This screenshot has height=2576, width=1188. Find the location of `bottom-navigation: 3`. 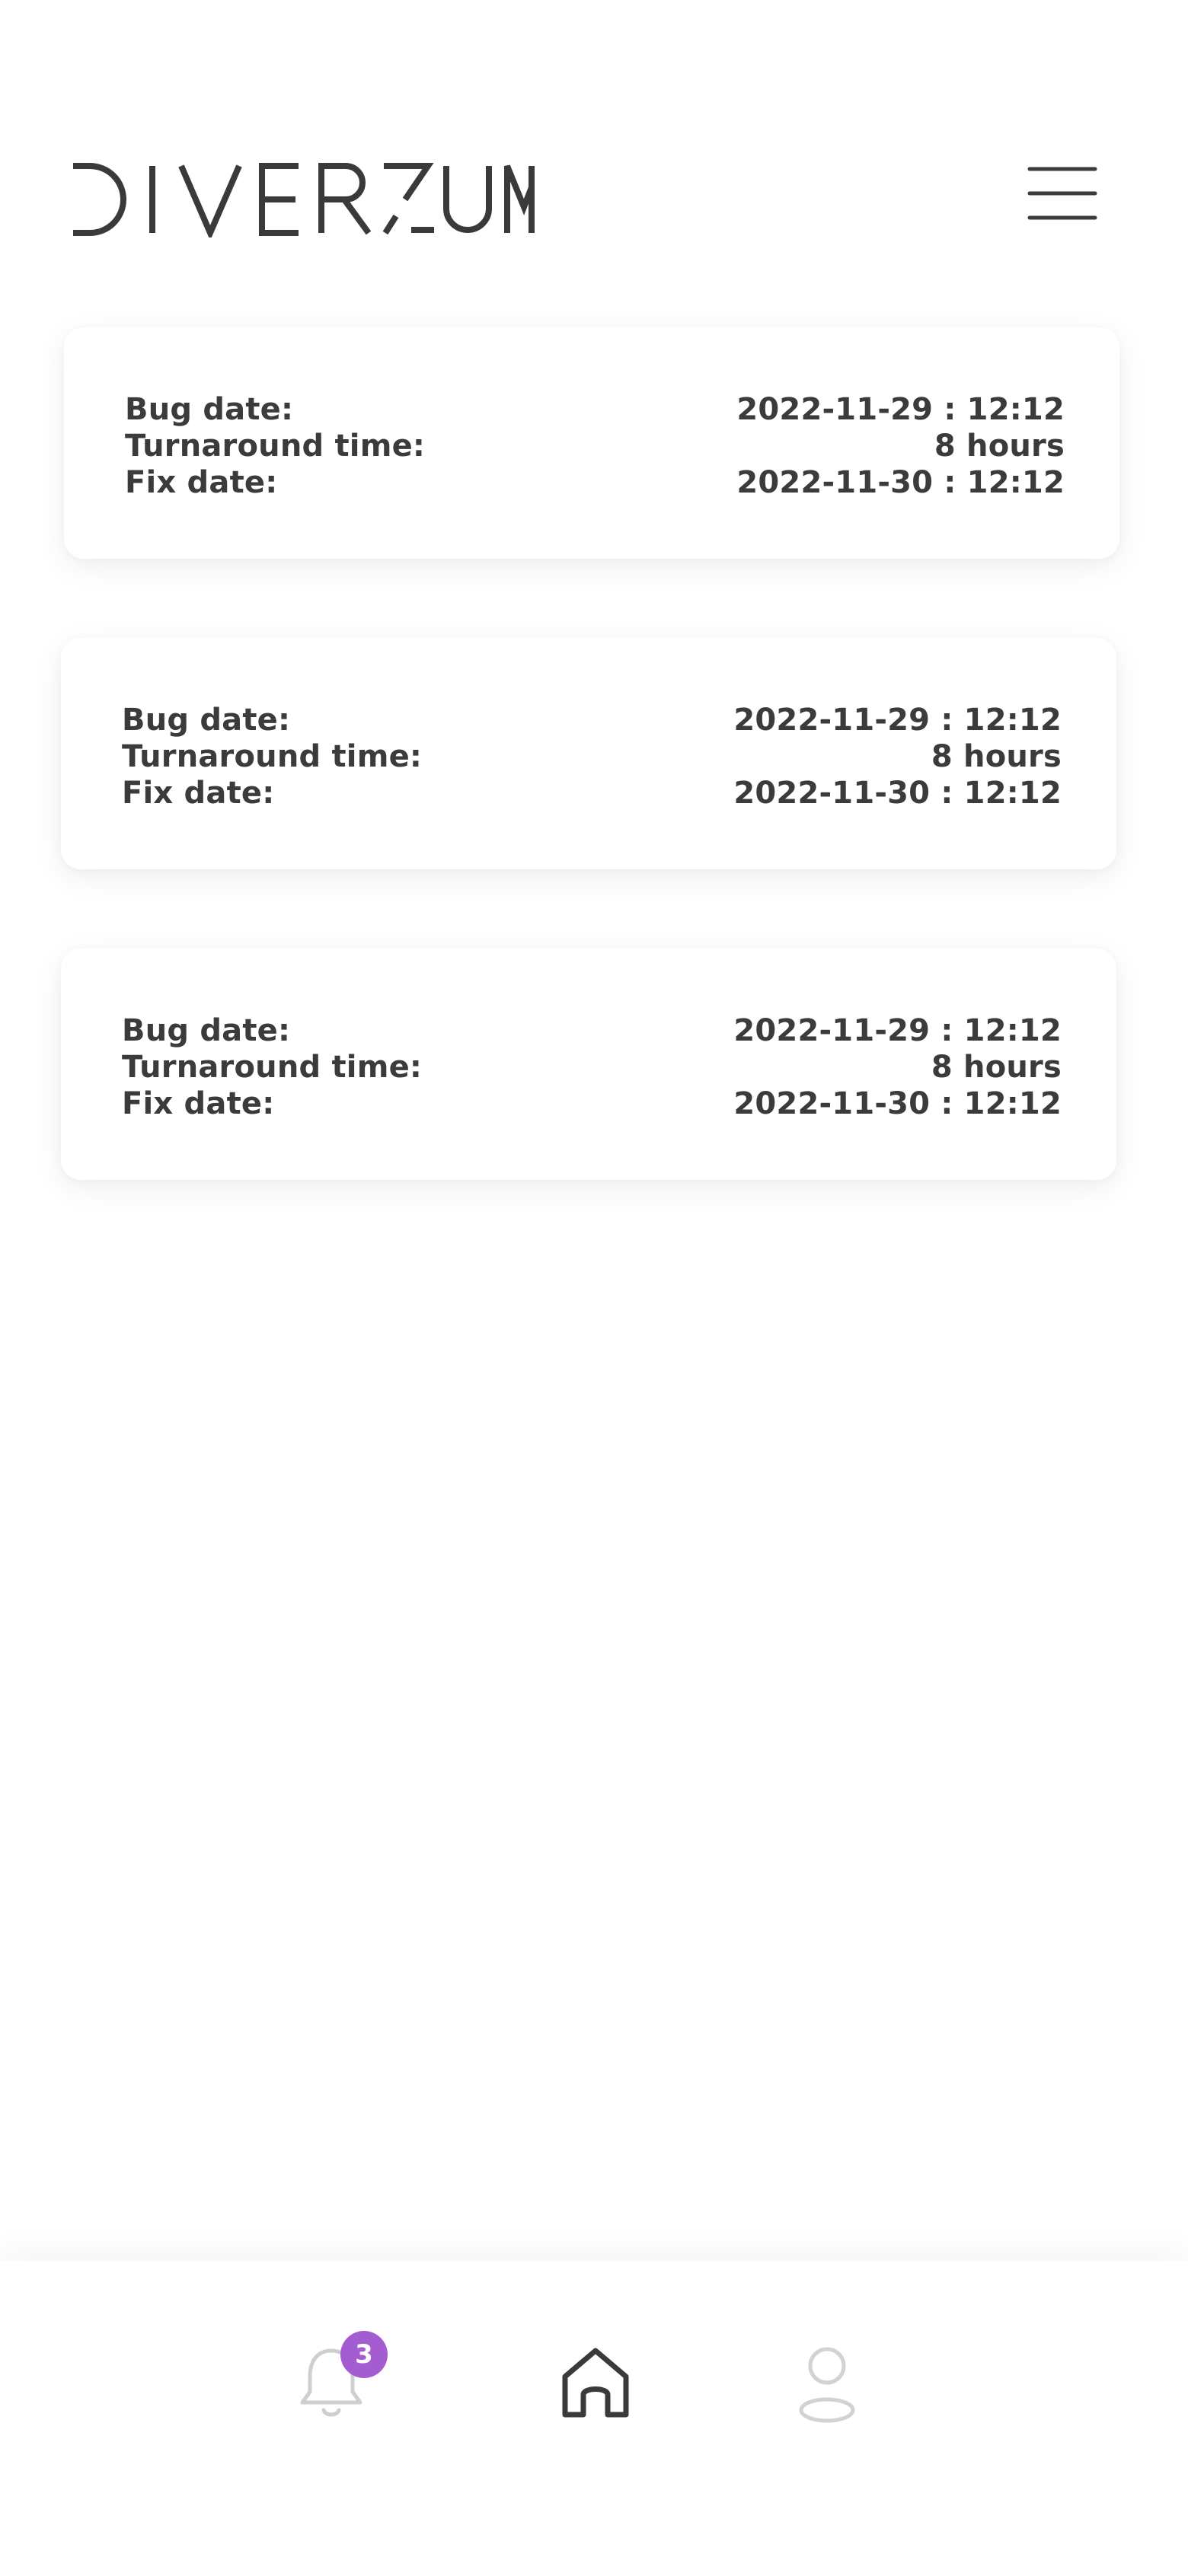

bottom-navigation: 3 is located at coordinates (594, 2419).